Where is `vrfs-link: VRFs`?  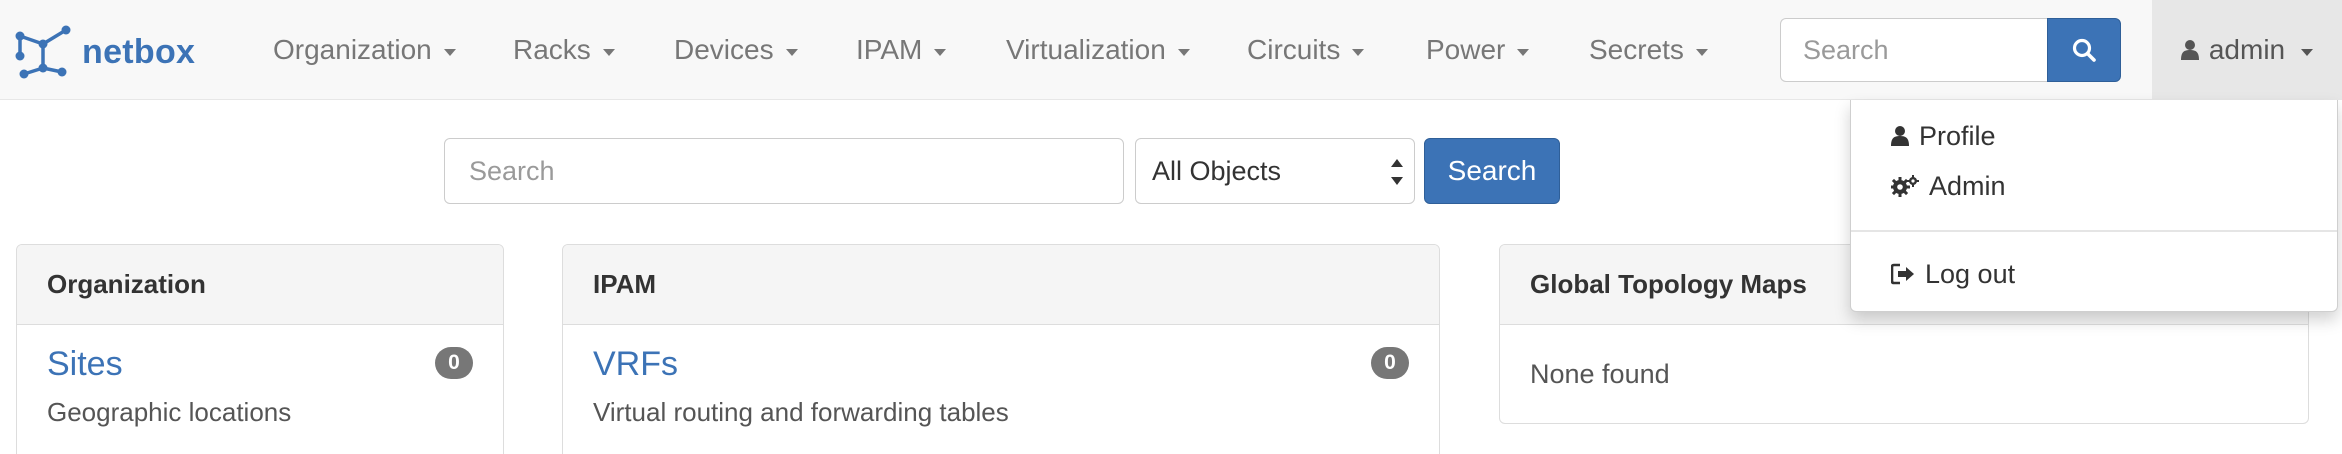 vrfs-link: VRFs is located at coordinates (635, 364).